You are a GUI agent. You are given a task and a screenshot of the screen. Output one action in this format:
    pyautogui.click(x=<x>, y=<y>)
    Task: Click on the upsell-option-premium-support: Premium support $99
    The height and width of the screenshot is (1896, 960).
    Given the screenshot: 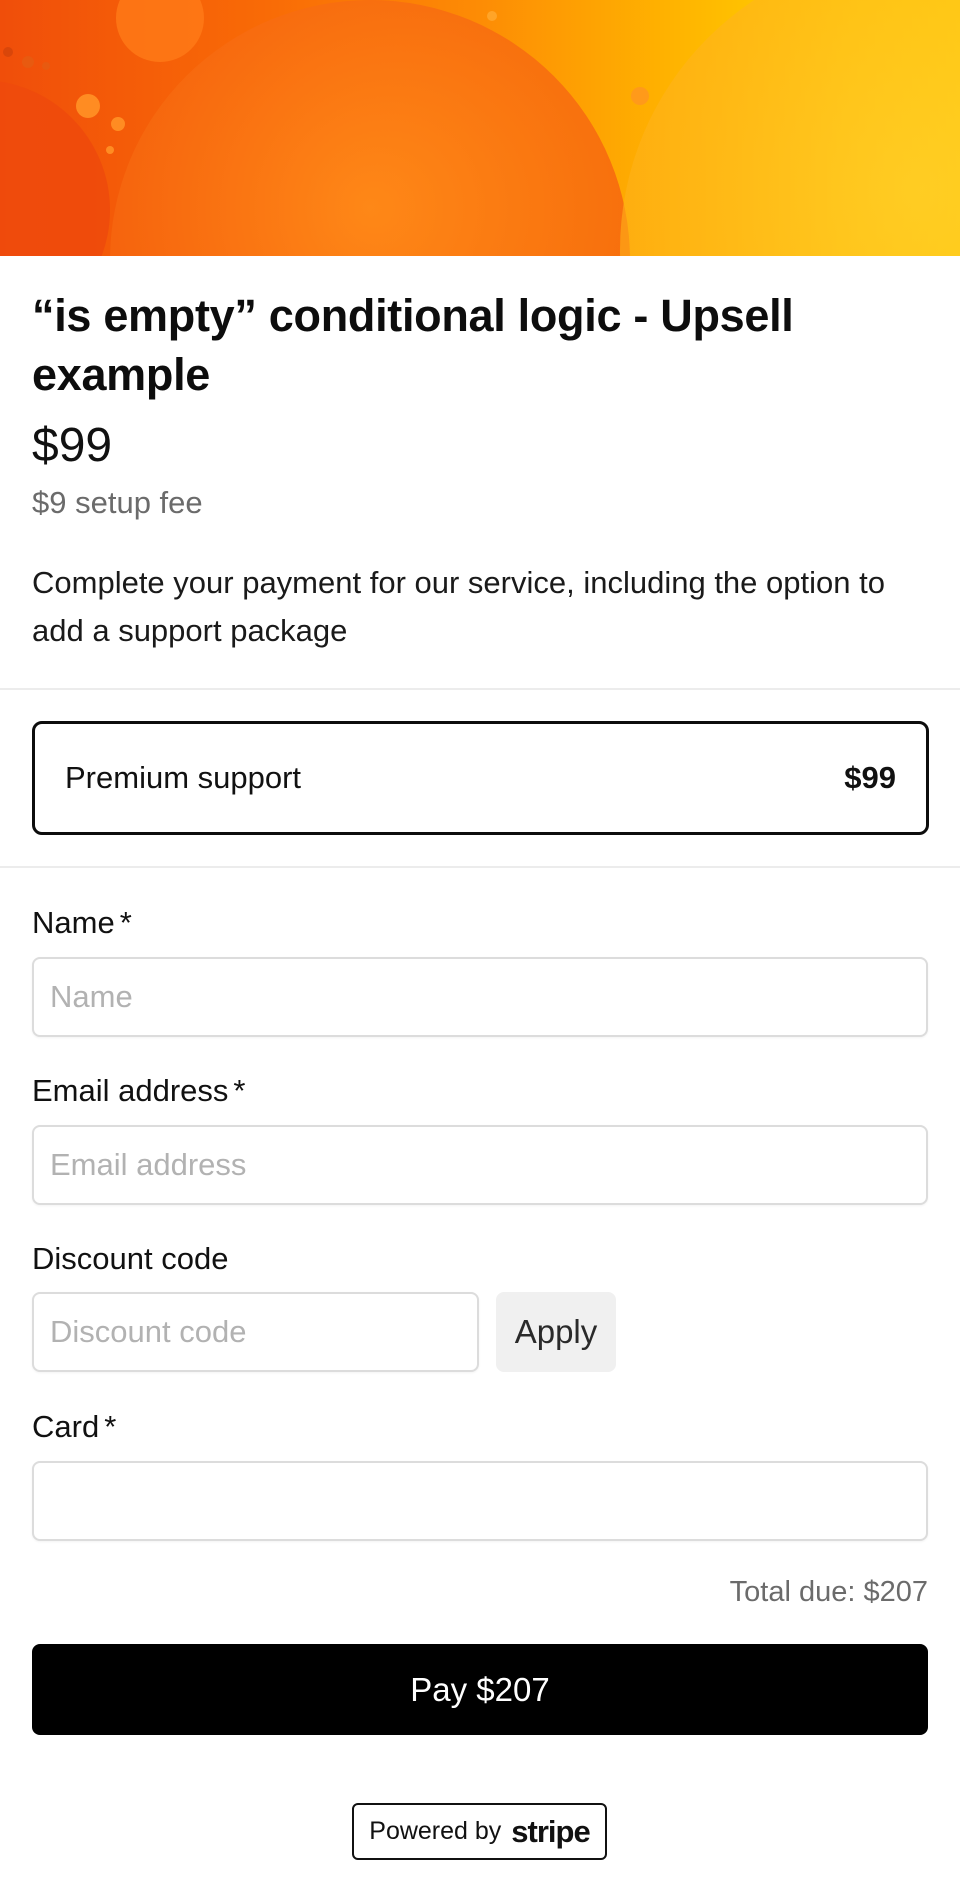 What is the action you would take?
    pyautogui.click(x=480, y=778)
    